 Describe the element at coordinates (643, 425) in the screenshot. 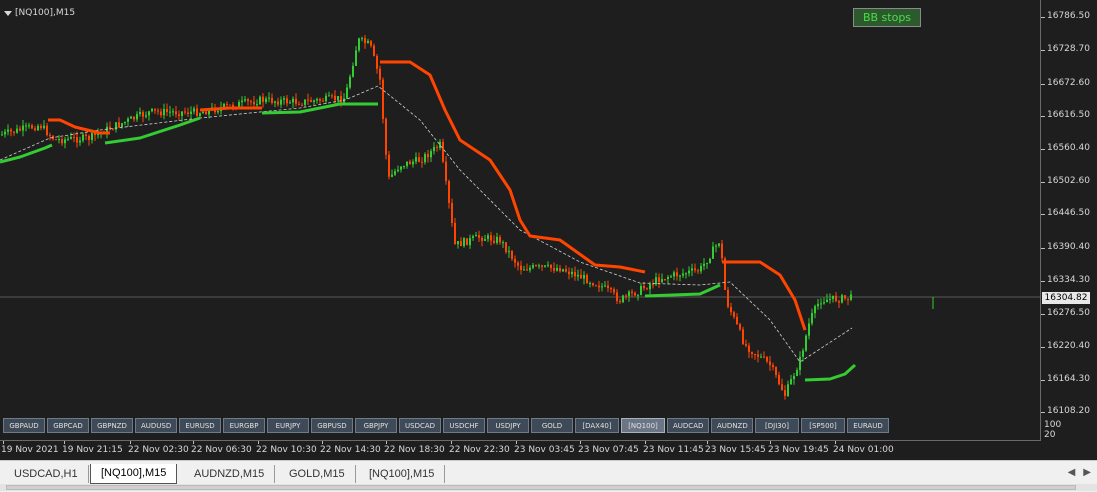

I see `symbol-button-nq100: [NQ100]` at that location.